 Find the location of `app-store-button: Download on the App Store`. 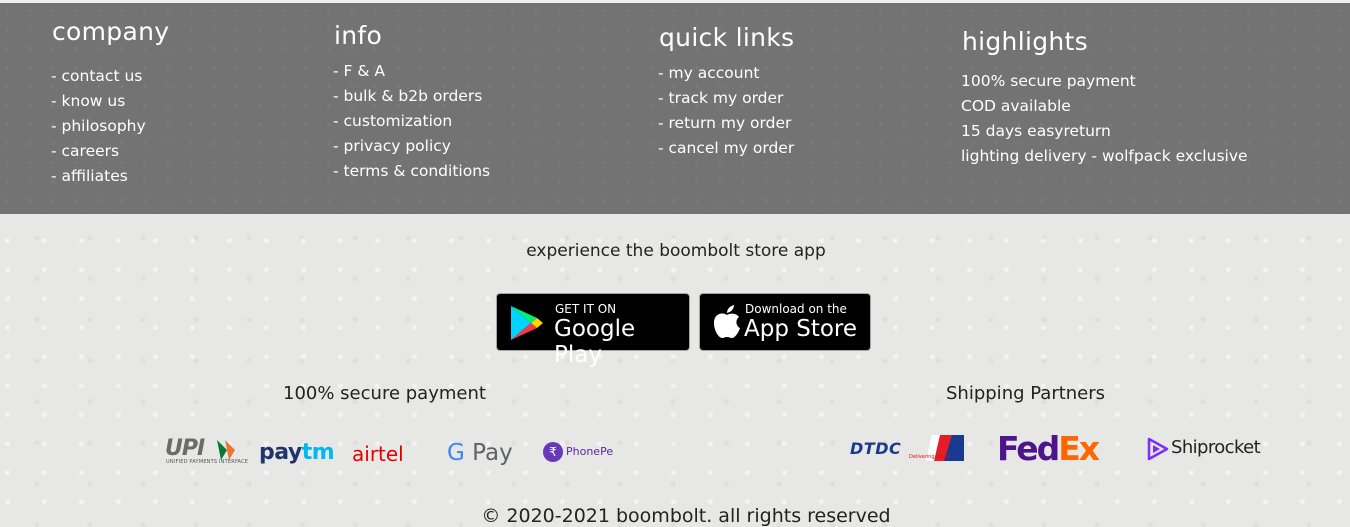

app-store-button: Download on the App Store is located at coordinates (785, 322).